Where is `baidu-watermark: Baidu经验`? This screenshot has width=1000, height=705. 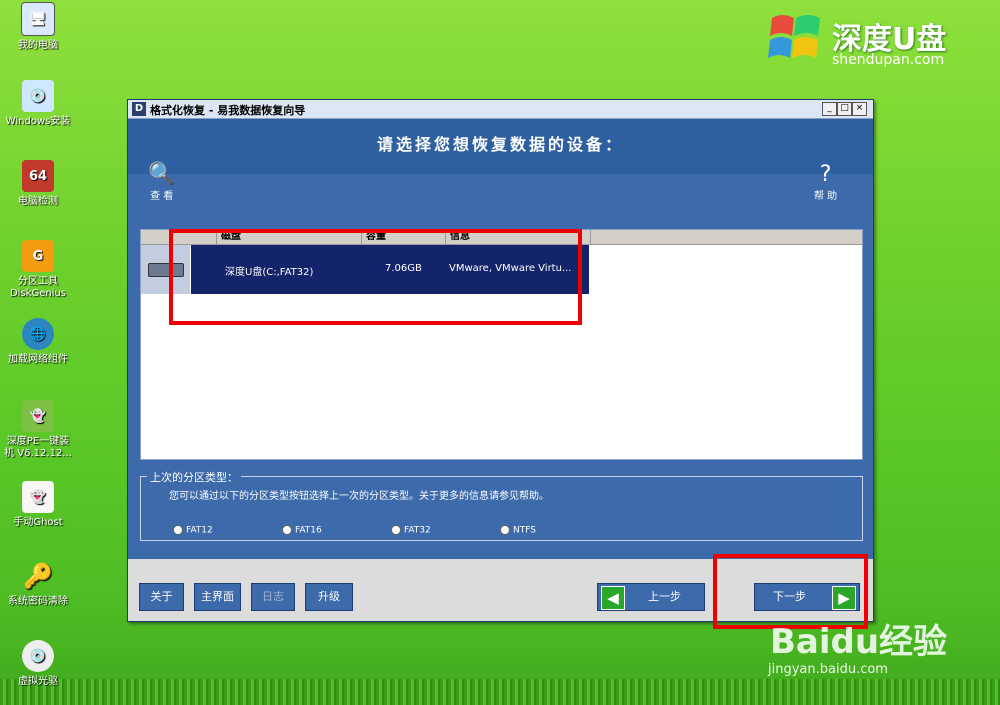
baidu-watermark: Baidu经验 is located at coordinates (859, 642).